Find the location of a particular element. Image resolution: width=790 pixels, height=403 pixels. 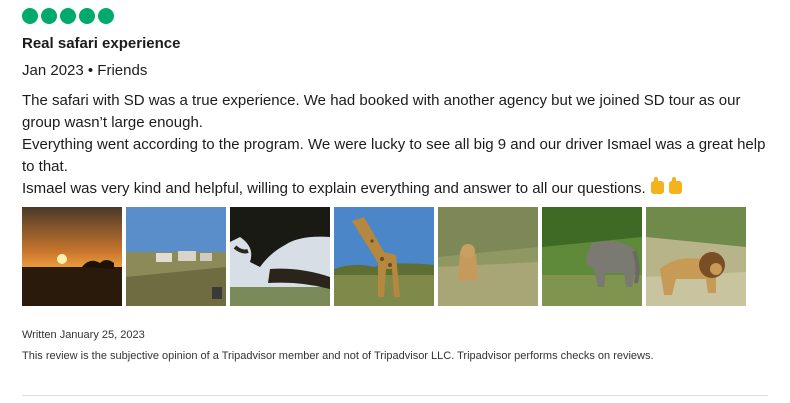

divider is located at coordinates (395, 395).